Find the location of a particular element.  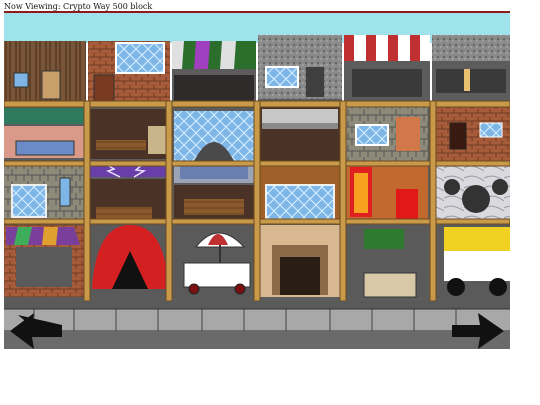

street is located at coordinates (257, 305).